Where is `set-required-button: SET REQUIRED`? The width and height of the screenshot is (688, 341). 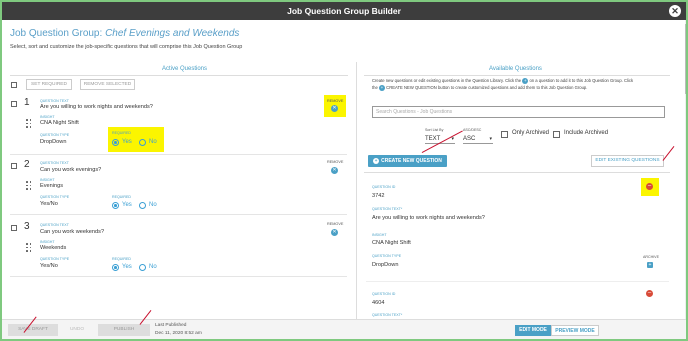 set-required-button: SET REQUIRED is located at coordinates (49, 84).